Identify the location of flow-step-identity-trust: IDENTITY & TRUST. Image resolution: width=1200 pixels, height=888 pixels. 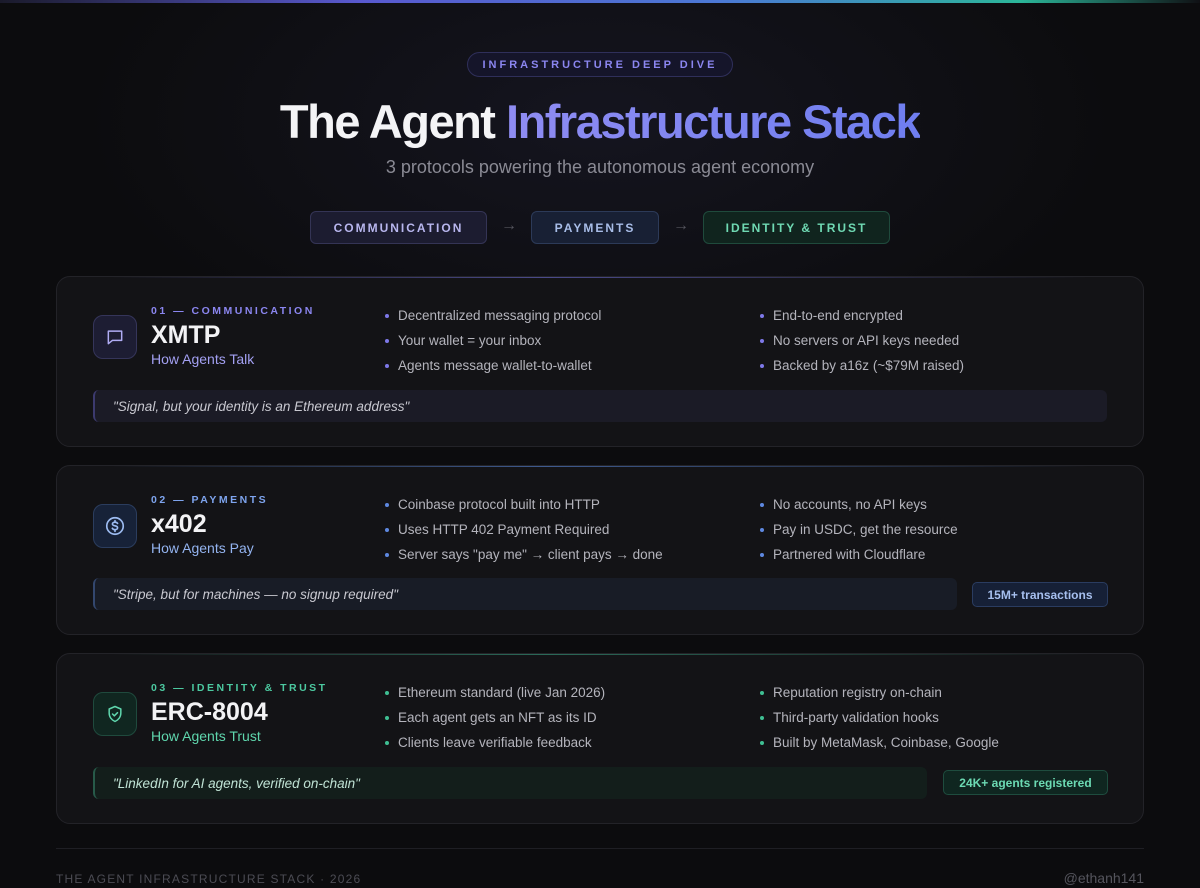
(796, 227).